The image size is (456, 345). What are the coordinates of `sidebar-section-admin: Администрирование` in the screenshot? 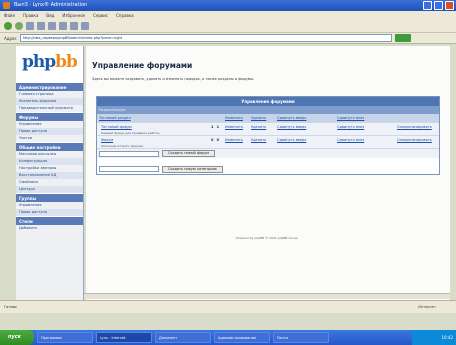 It's located at (49, 86).